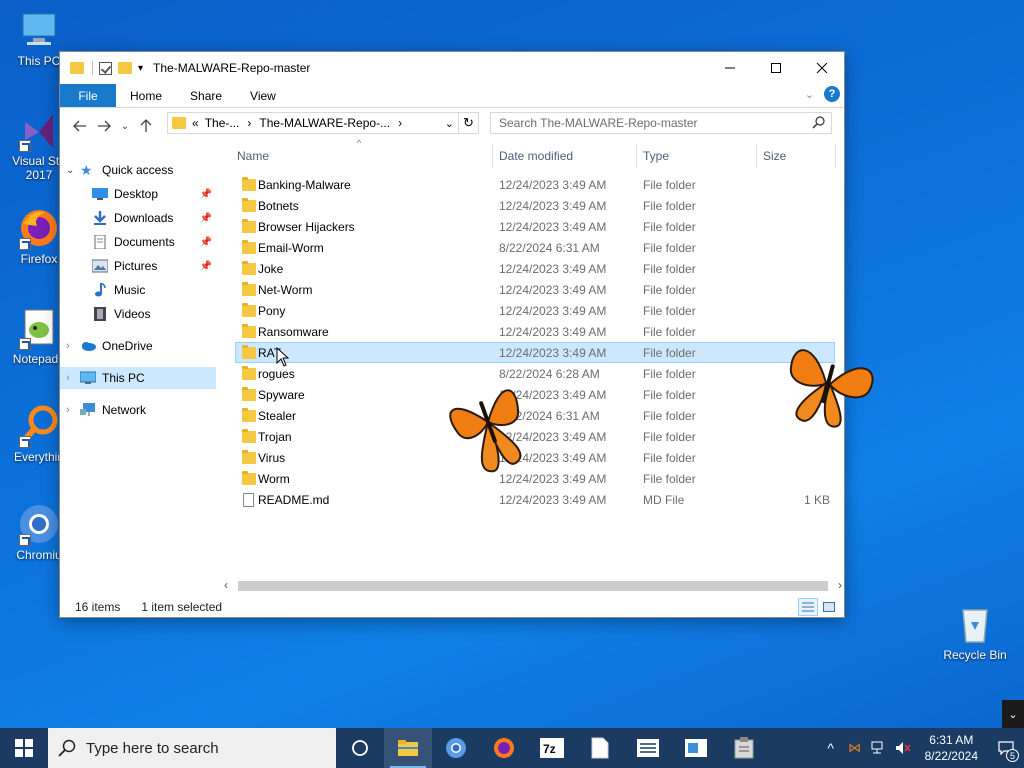 Image resolution: width=1024 pixels, height=768 pixels. Describe the element at coordinates (696, 748) in the screenshot. I see `taskbar-app-window` at that location.